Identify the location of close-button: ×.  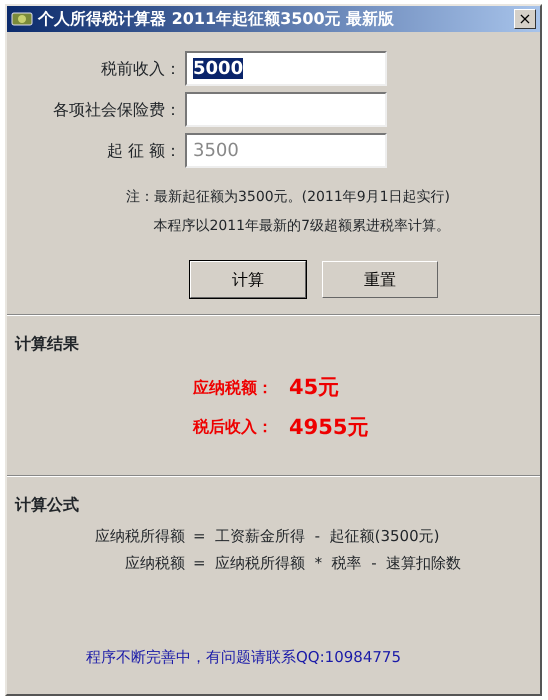
(525, 19).